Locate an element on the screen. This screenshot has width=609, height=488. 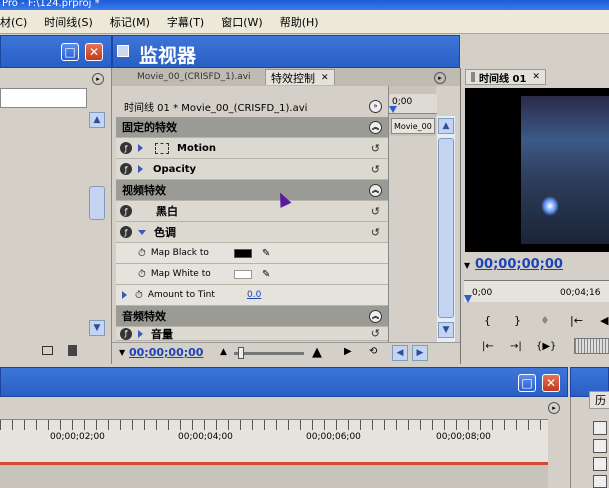
shuttle-control is located at coordinates (591, 346).